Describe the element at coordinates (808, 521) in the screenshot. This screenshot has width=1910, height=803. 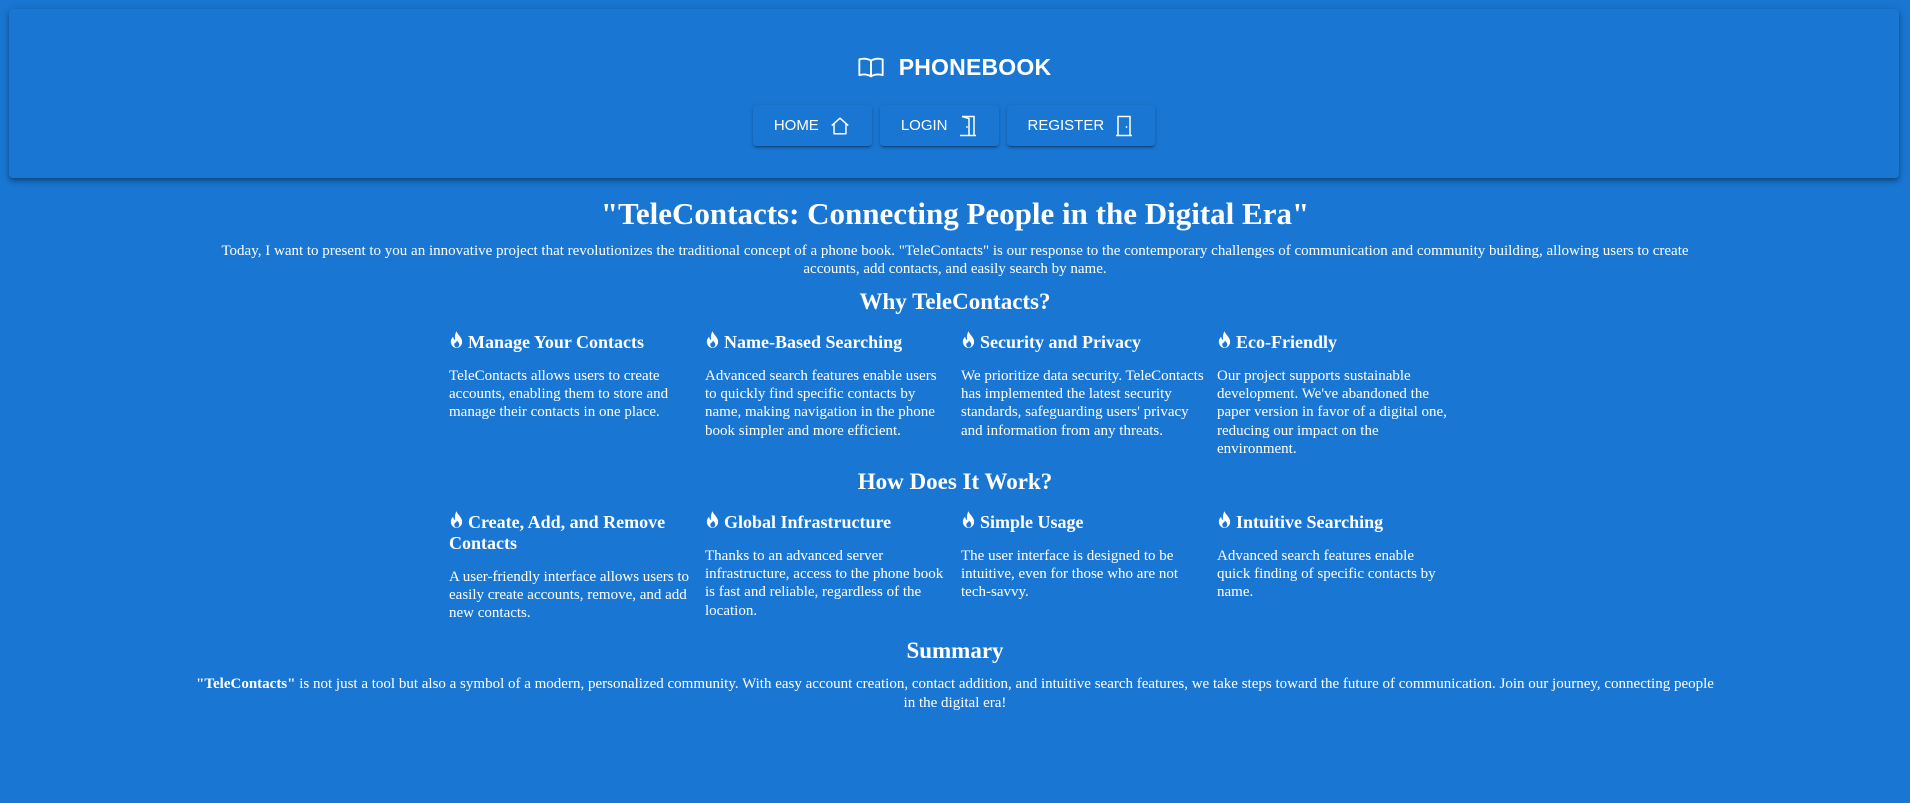
I see `feature-title-text: Global Infrastructure` at that location.